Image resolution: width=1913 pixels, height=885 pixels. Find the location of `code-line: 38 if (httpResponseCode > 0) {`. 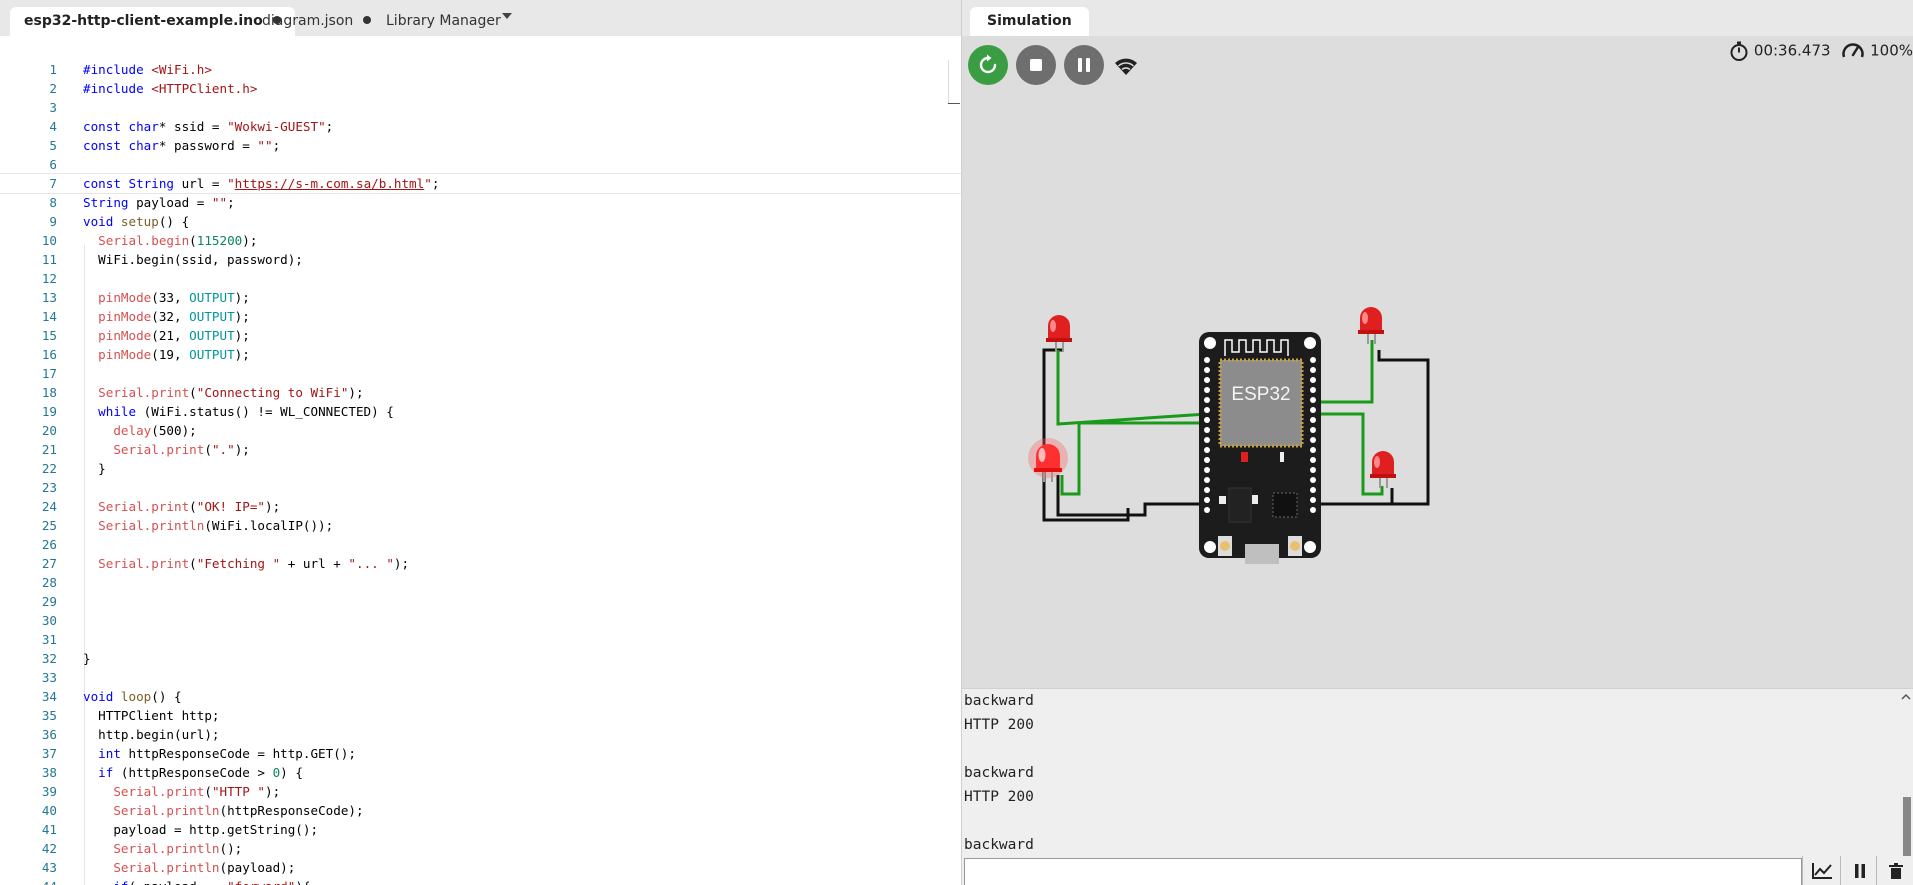

code-line: 38 if (httpResponseCode > 0) { is located at coordinates (480, 772).